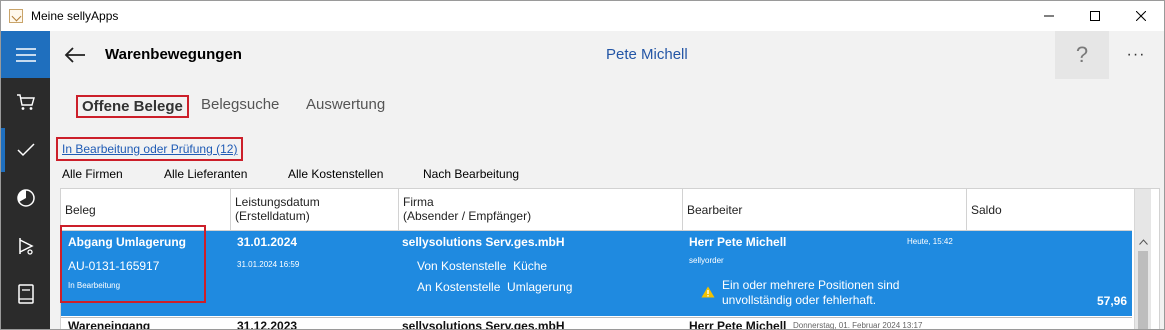 Image resolution: width=1165 pixels, height=330 pixels. I want to click on maximize-button, so click(1095, 16).